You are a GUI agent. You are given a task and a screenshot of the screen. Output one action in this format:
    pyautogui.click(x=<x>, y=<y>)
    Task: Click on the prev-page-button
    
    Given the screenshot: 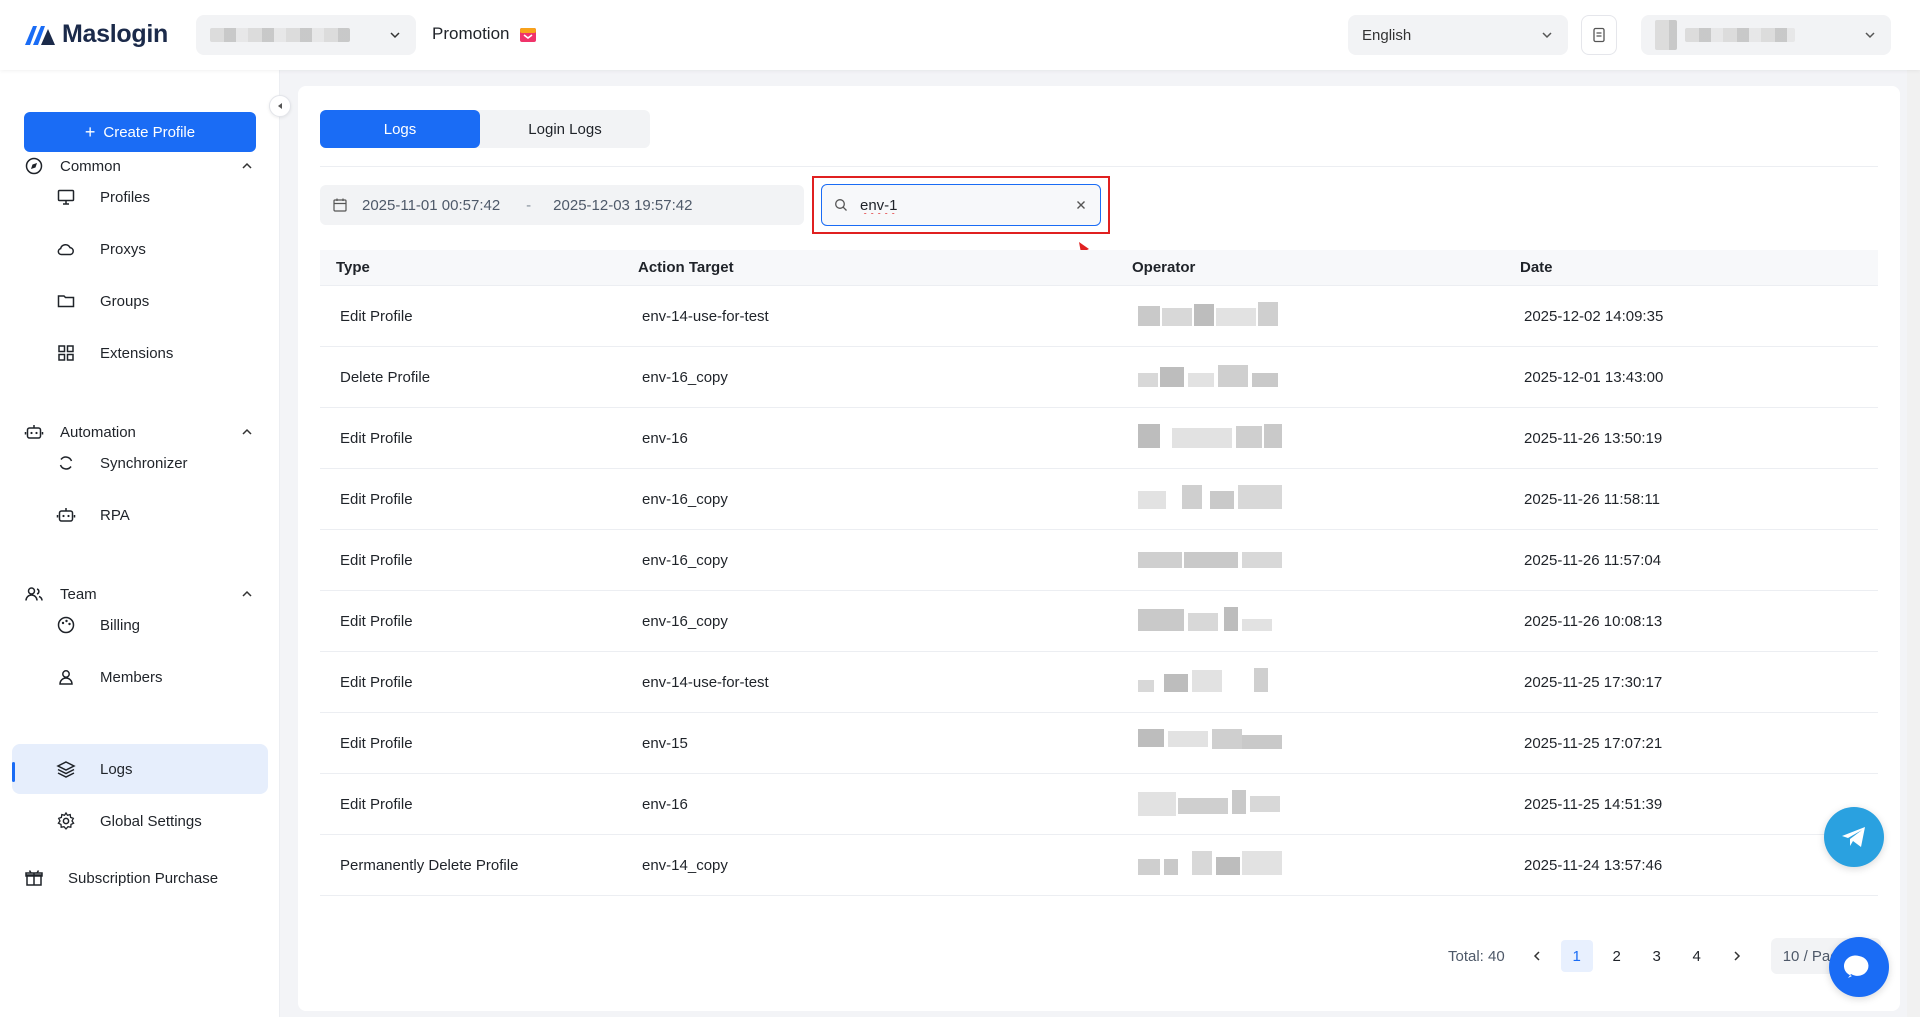 What is the action you would take?
    pyautogui.click(x=1537, y=956)
    